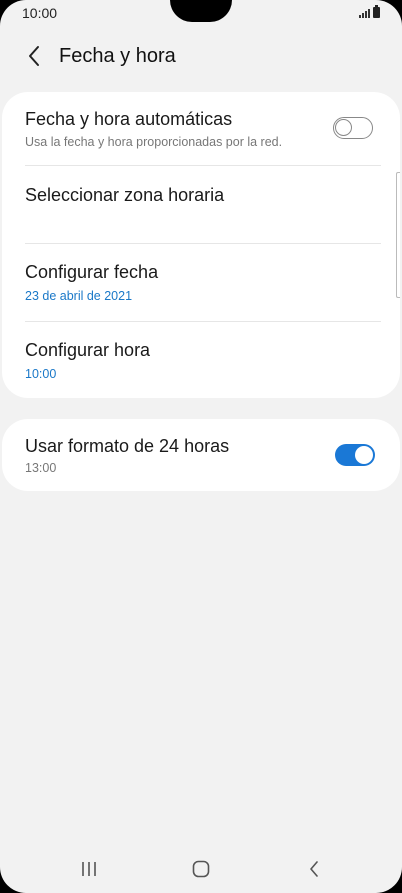 This screenshot has height=893, width=402. What do you see at coordinates (41, 468) in the screenshot?
I see `setting-subtitle: 13:00` at bounding box center [41, 468].